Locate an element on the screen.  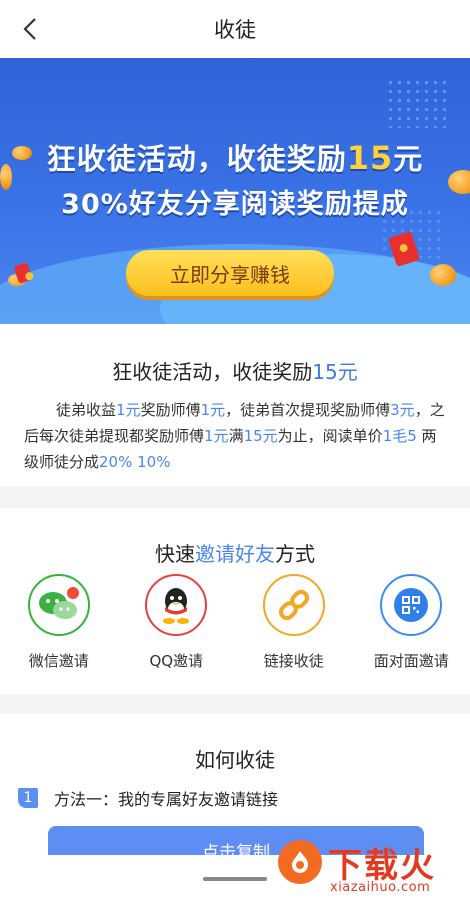
qq-icon is located at coordinates (176, 605).